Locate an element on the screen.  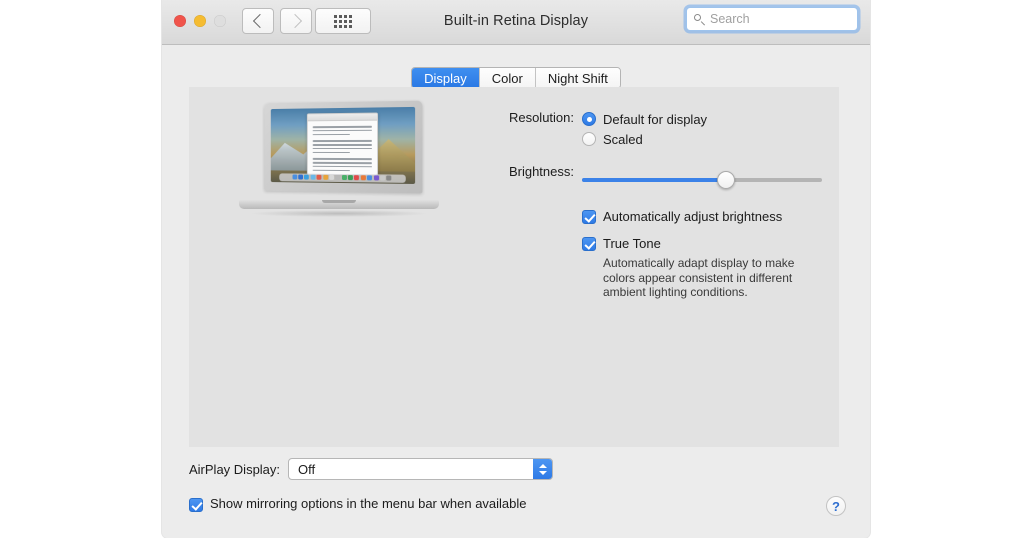
resolution-option-scaled-label: Scaled is located at coordinates (623, 139).